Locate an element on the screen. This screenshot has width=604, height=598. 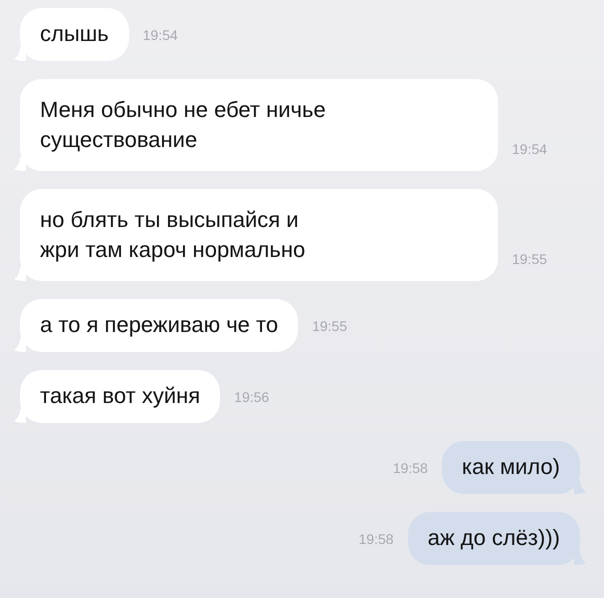
message-bubble: Меня обычно не ебет ничье существование is located at coordinates (259, 125).